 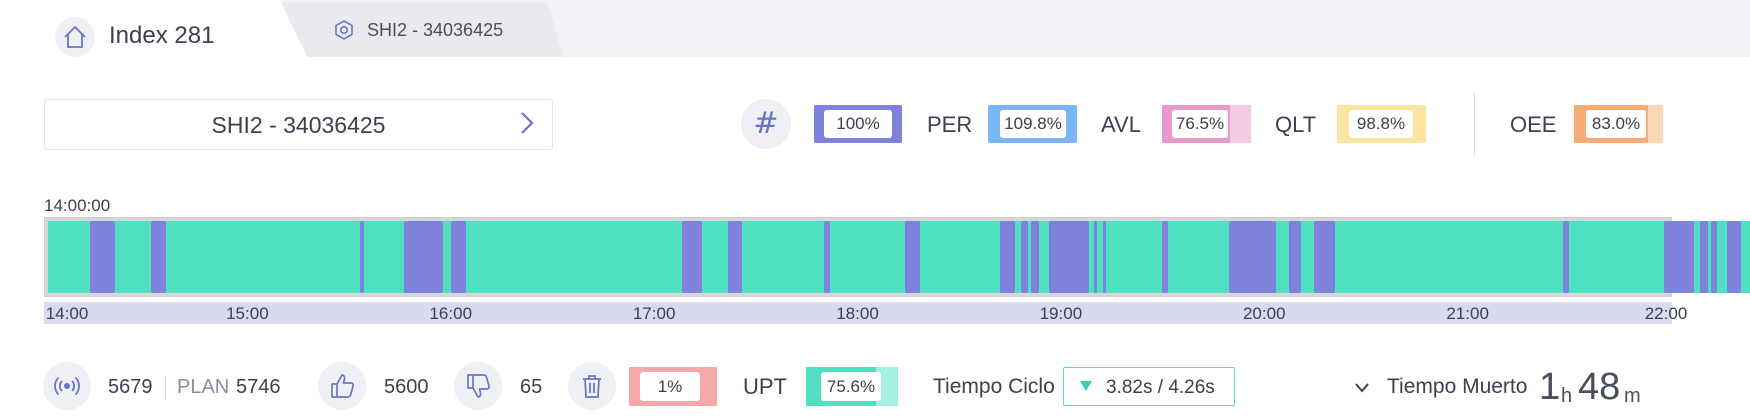 What do you see at coordinates (1121, 124) in the screenshot?
I see `avl-label: AVL` at bounding box center [1121, 124].